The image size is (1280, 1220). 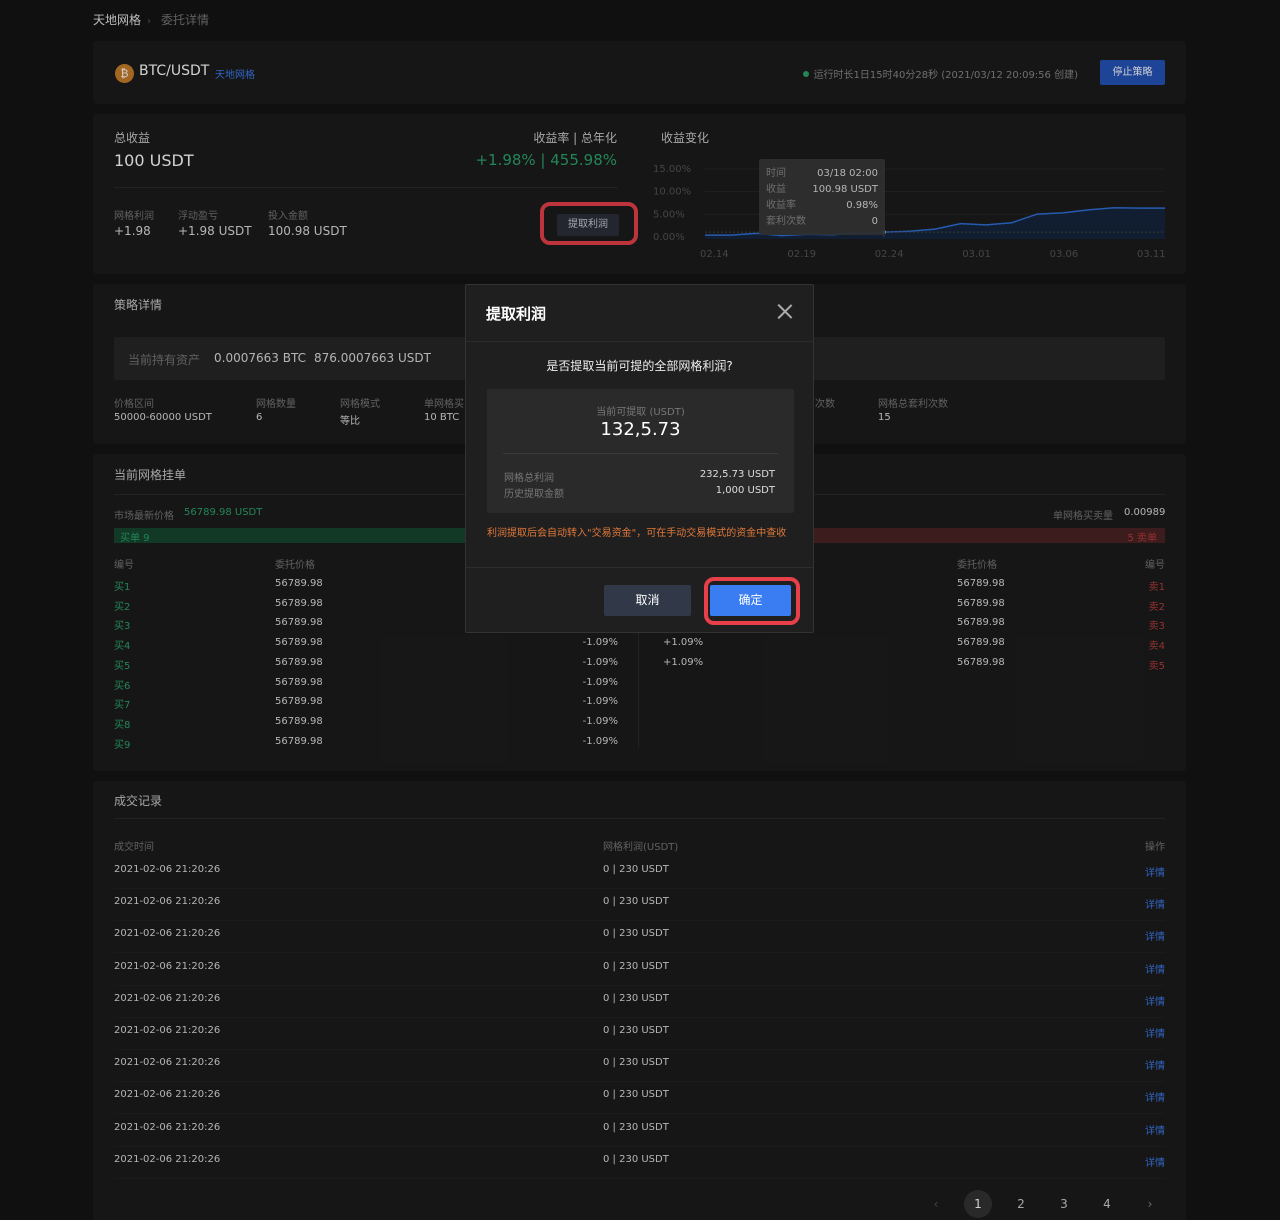 What do you see at coordinates (785, 311) in the screenshot?
I see `close-icon` at bounding box center [785, 311].